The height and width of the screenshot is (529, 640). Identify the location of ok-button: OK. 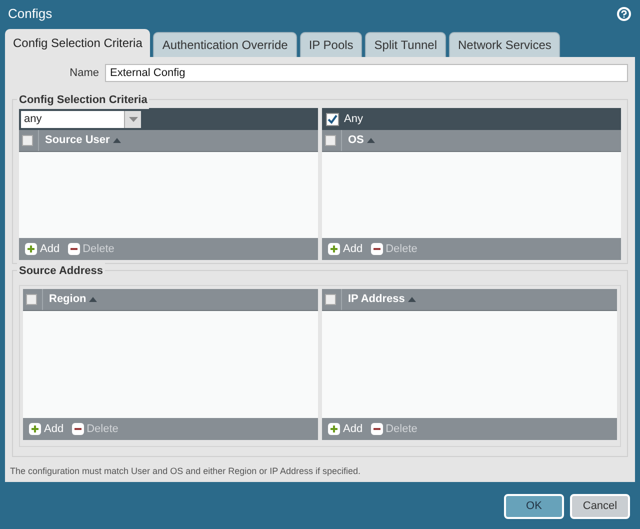
(534, 506).